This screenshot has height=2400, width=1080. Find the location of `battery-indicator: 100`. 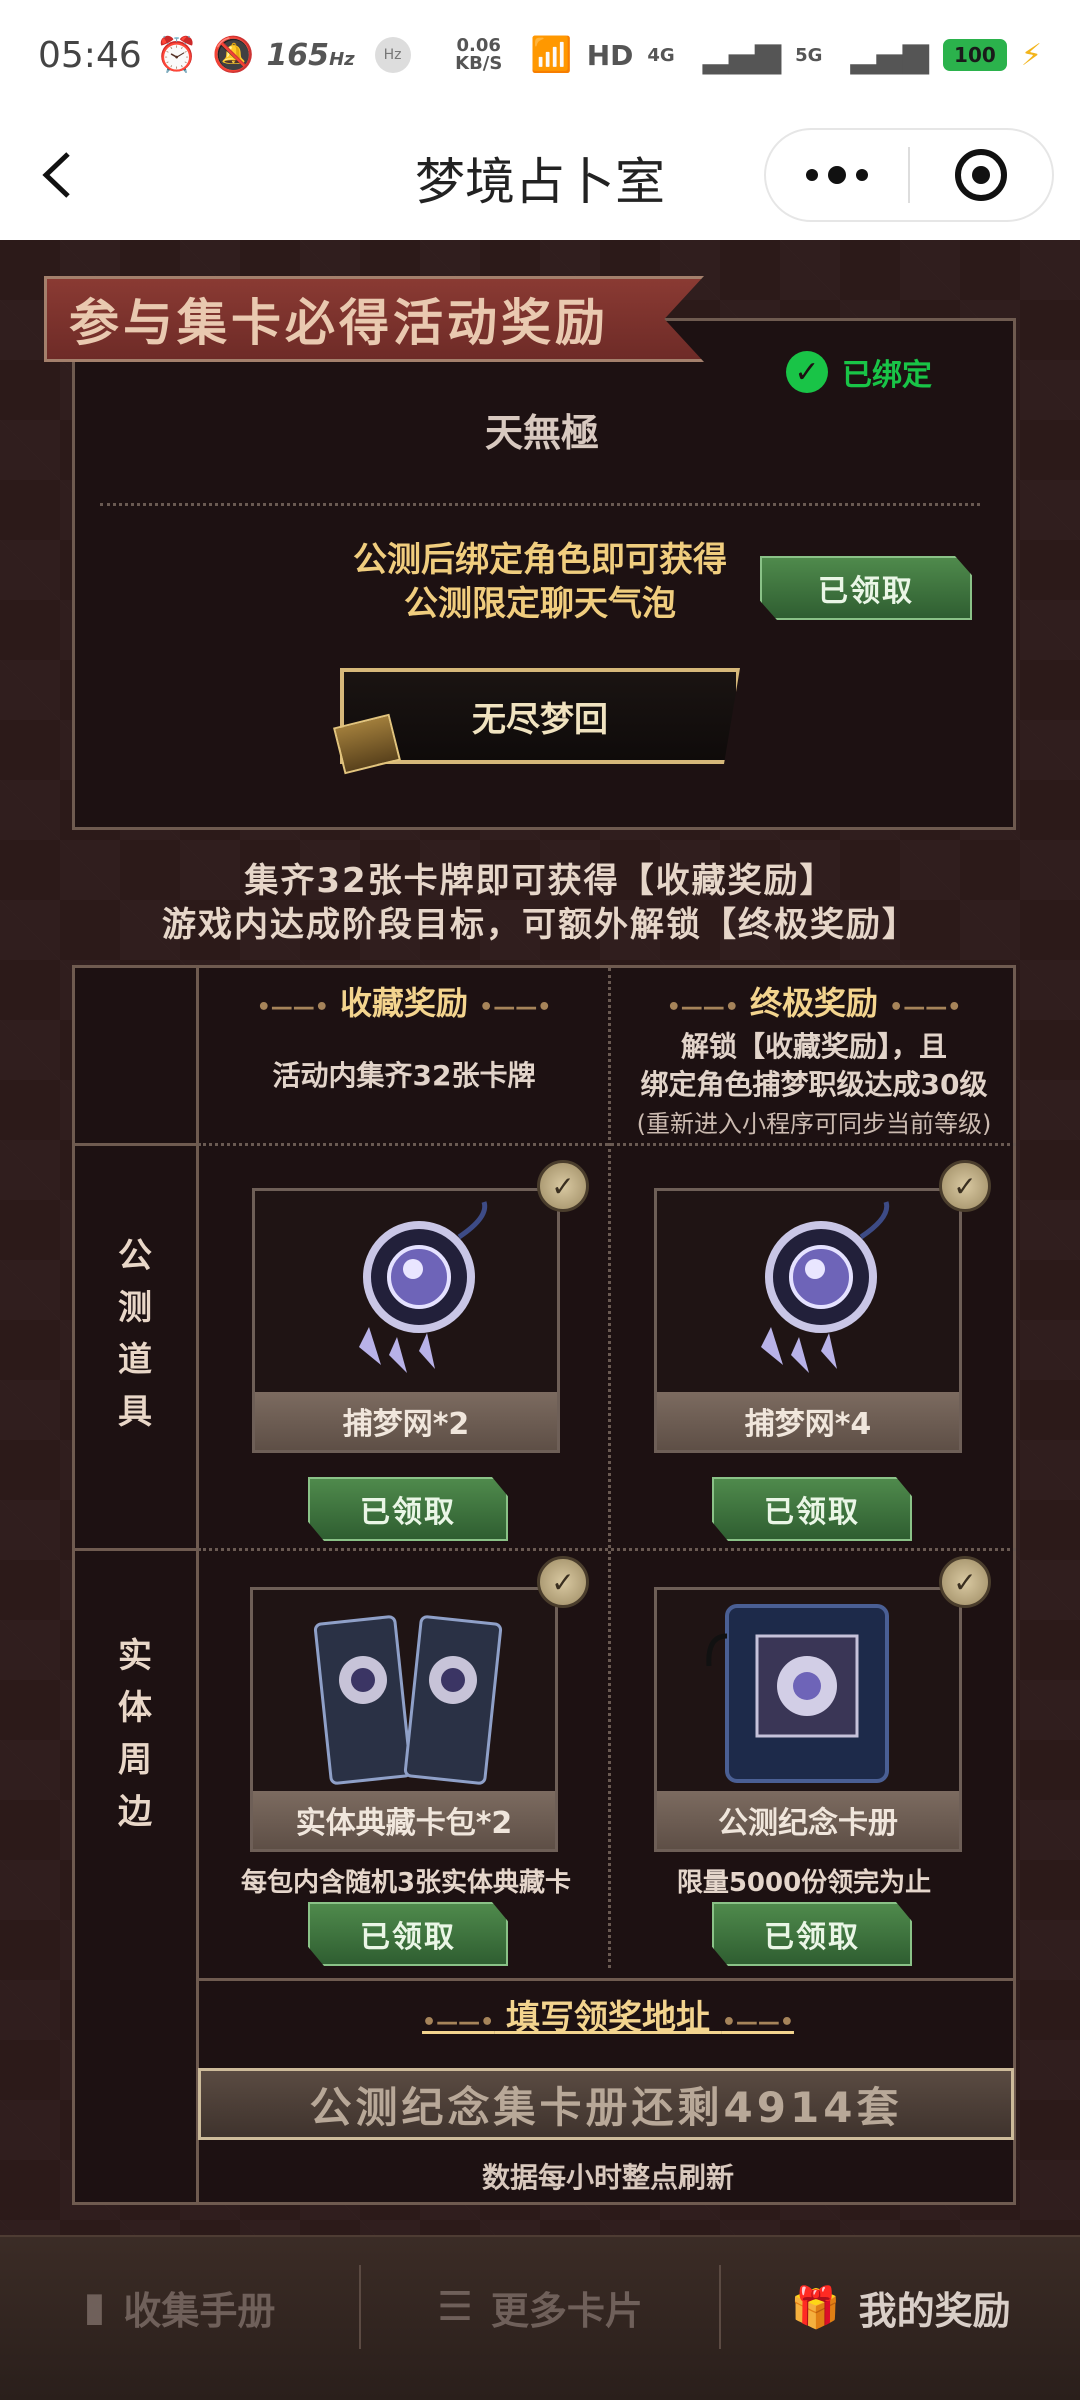

battery-indicator: 100 is located at coordinates (974, 55).